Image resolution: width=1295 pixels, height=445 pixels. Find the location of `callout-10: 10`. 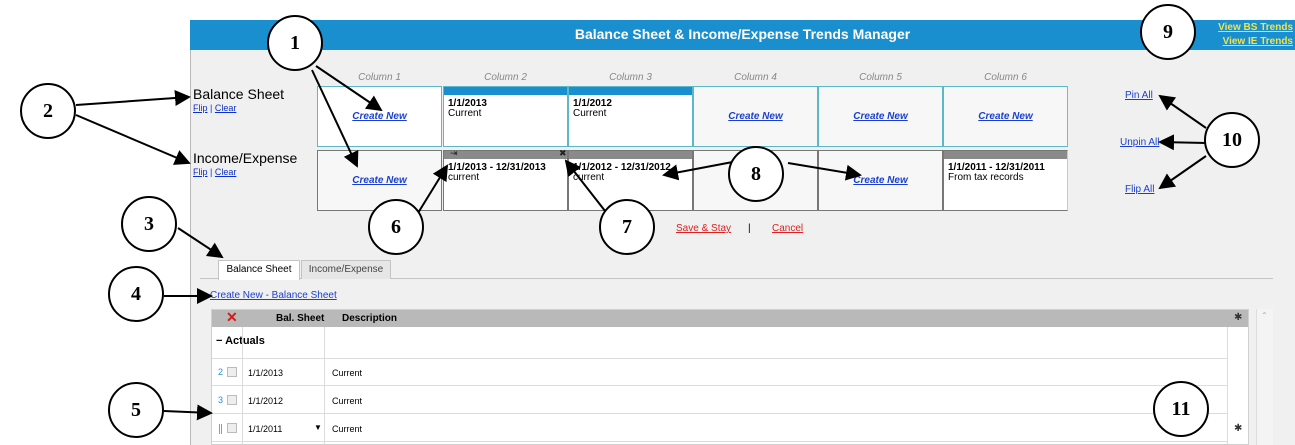

callout-10: 10 is located at coordinates (1232, 140).